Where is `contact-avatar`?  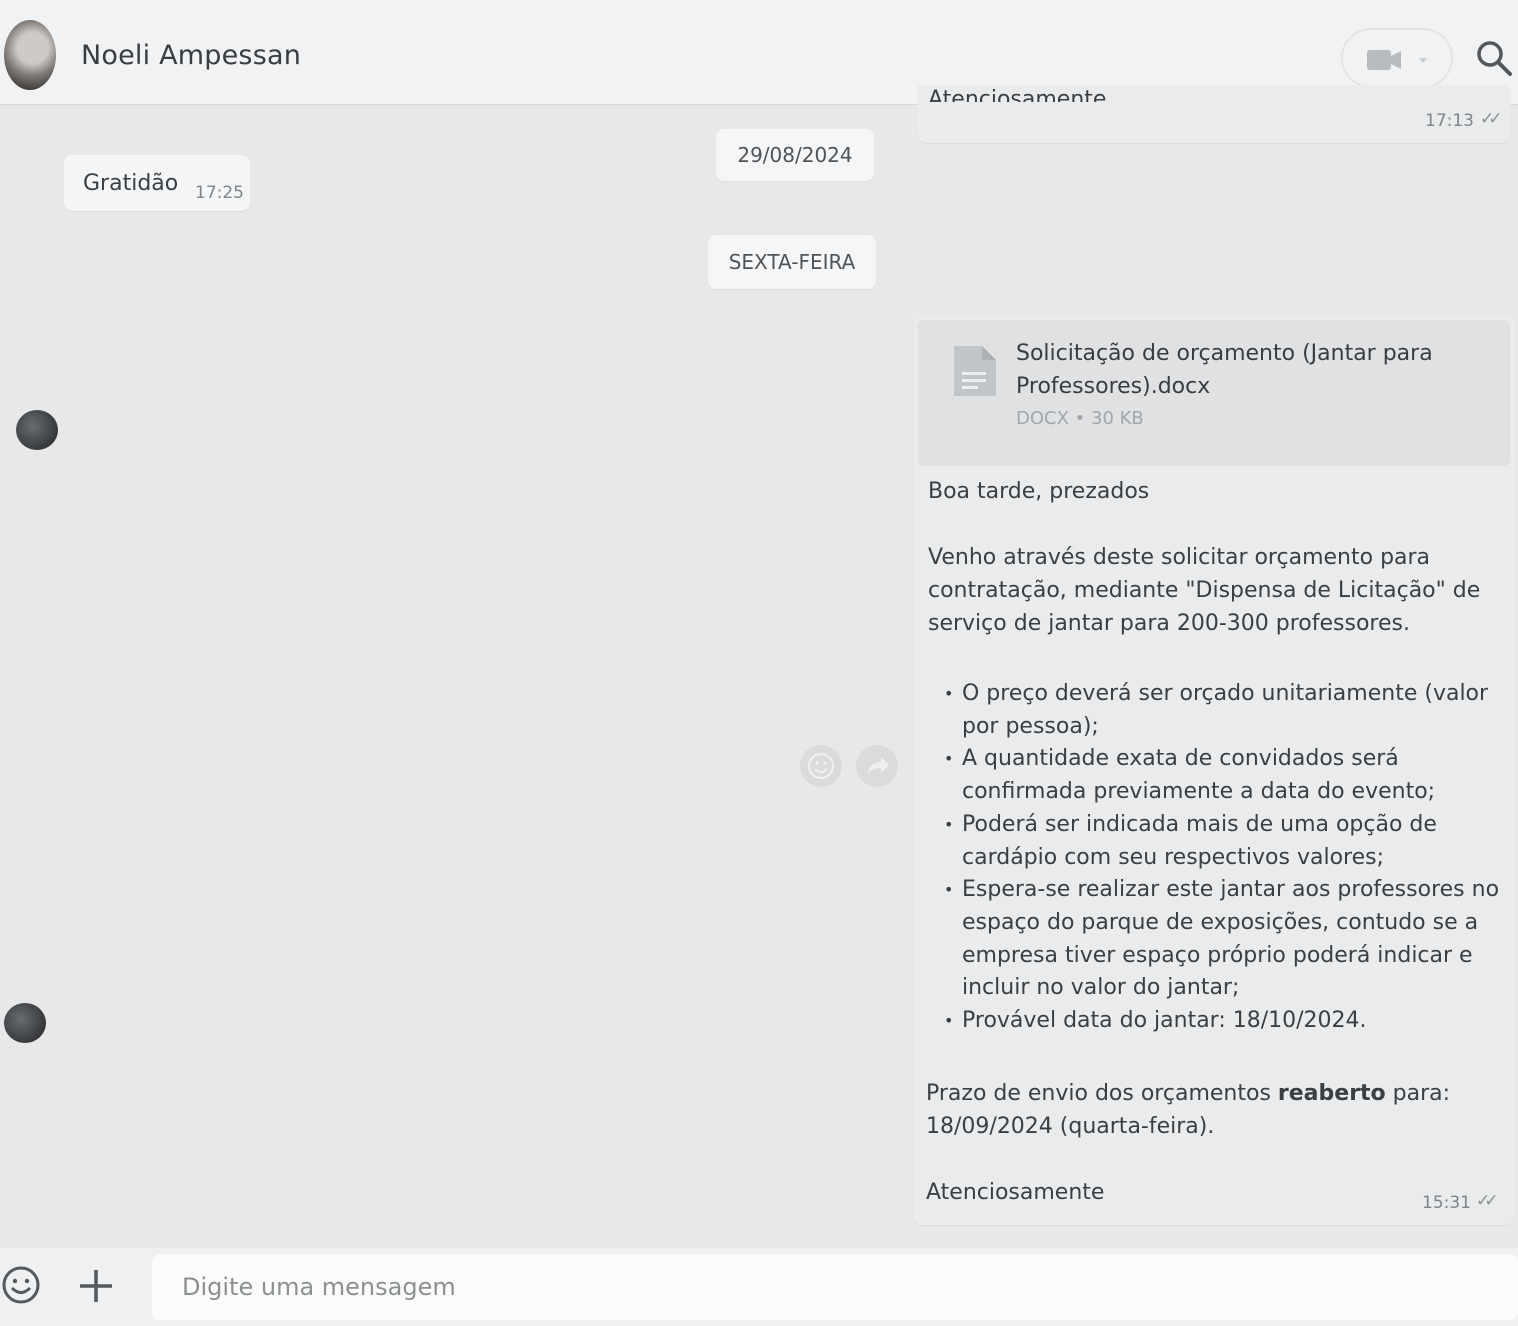 contact-avatar is located at coordinates (30, 55).